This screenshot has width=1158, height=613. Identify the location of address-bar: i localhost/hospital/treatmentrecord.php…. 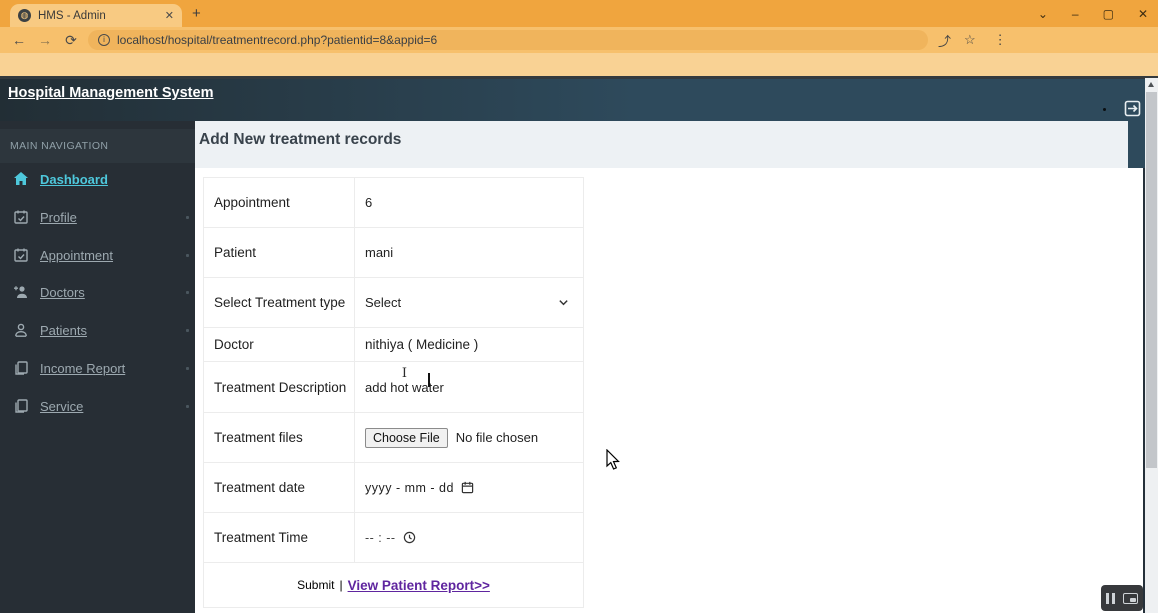
(508, 40).